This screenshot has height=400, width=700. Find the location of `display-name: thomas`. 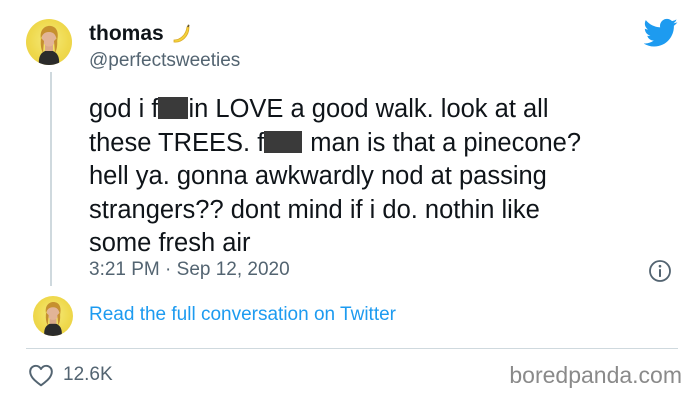

display-name: thomas is located at coordinates (140, 34).